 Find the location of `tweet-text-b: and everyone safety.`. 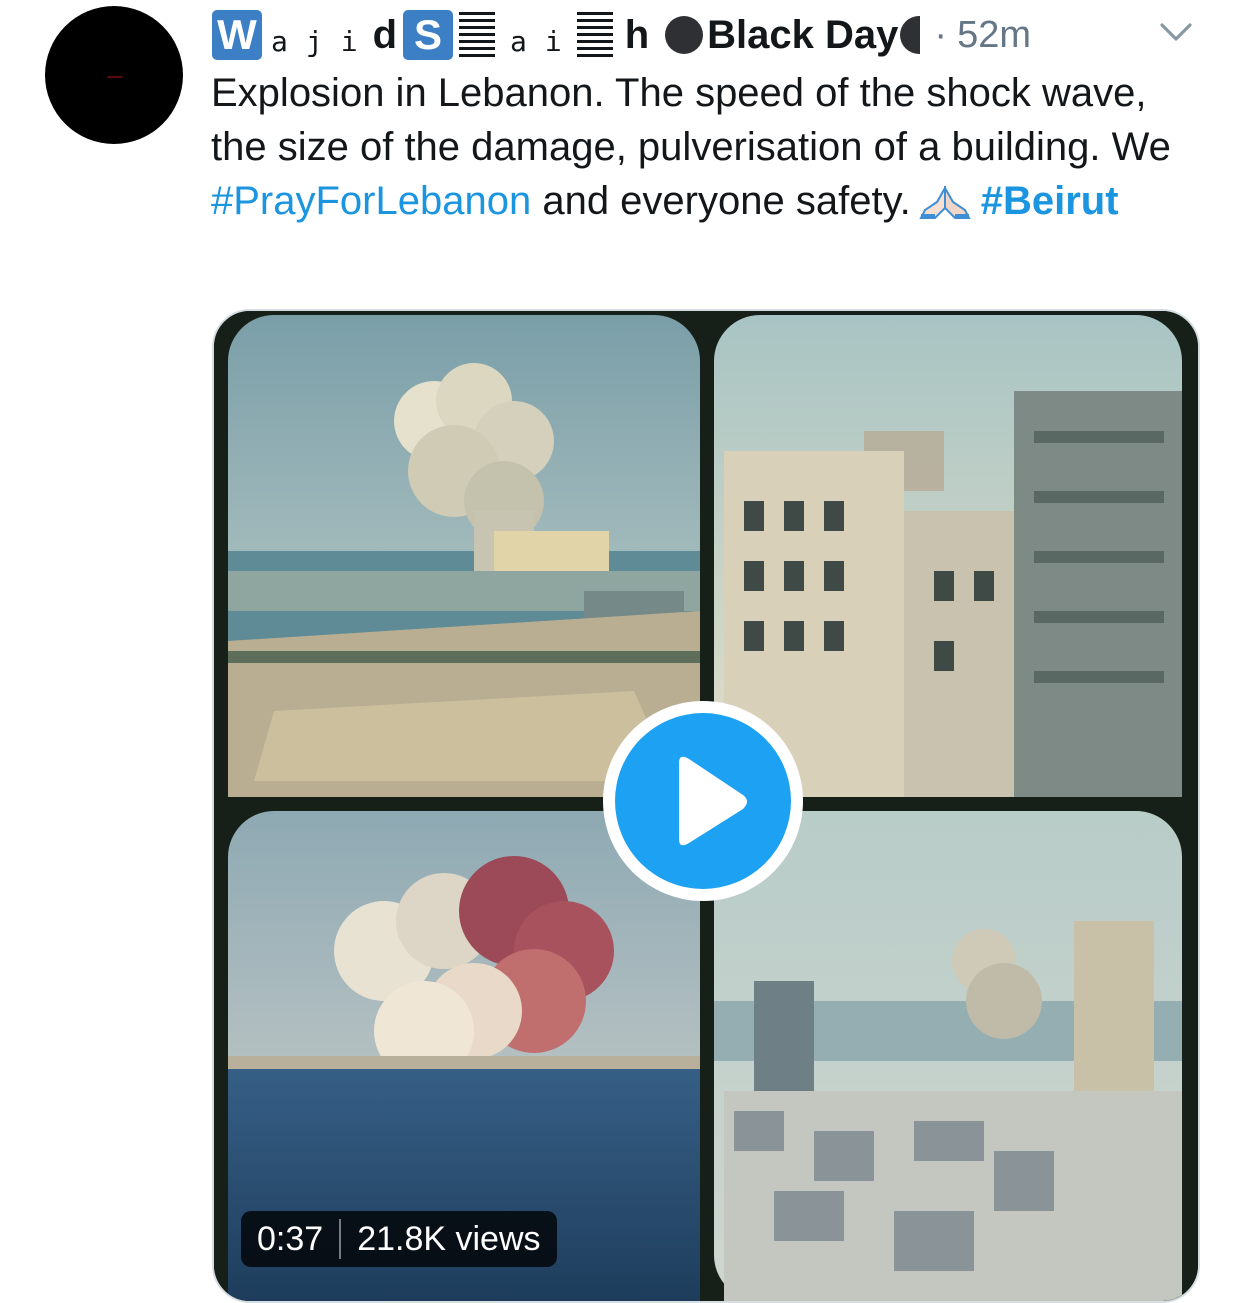

tweet-text-b: and everyone safety. is located at coordinates (721, 201).